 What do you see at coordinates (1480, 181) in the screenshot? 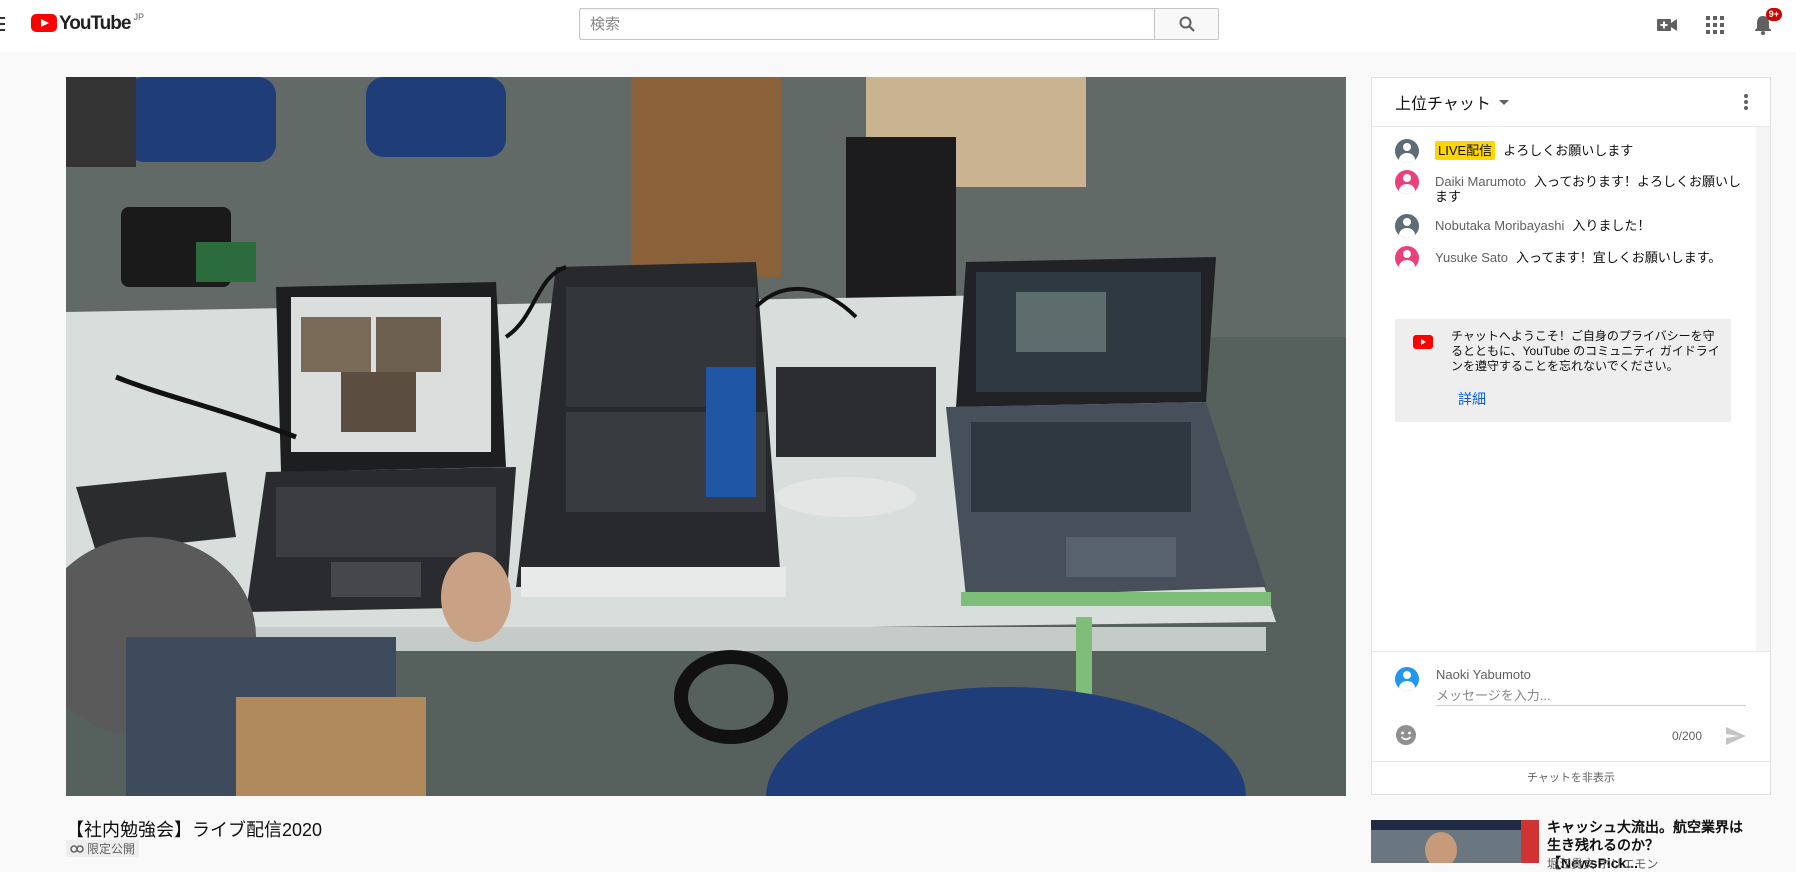
I see `message-author: Daiki Marumoto` at bounding box center [1480, 181].